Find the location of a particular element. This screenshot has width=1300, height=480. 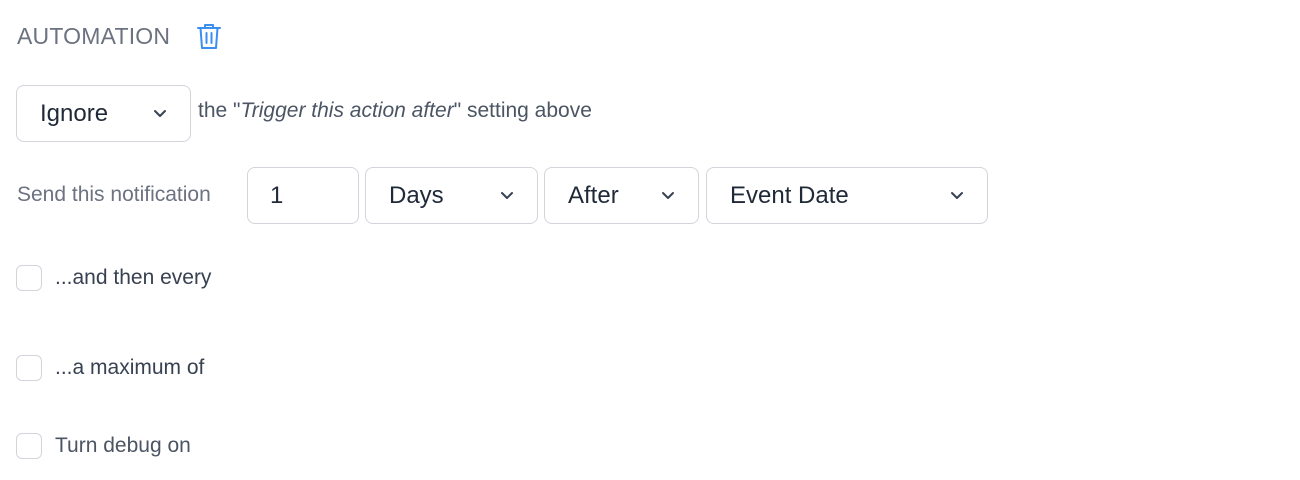

trigger-note-italic: Trigger this action after is located at coordinates (347, 110).